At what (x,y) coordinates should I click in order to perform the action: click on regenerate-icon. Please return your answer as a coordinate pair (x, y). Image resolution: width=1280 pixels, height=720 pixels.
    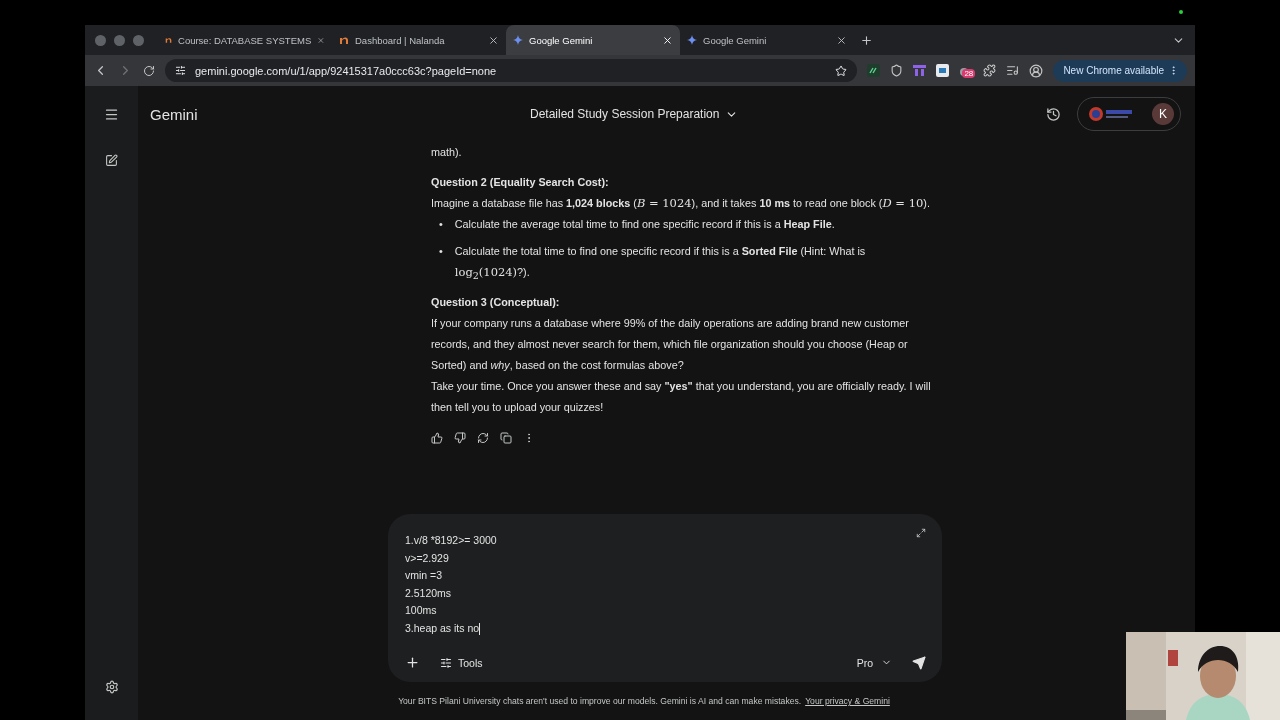
    Looking at the image, I should click on (483, 438).